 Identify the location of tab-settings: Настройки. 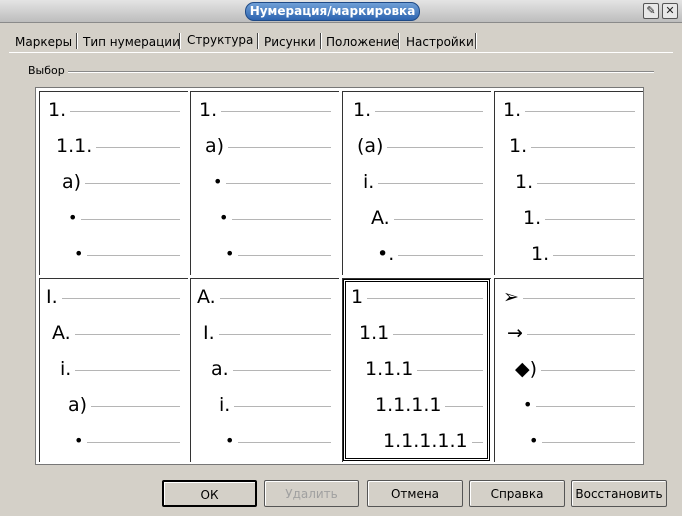
(440, 42).